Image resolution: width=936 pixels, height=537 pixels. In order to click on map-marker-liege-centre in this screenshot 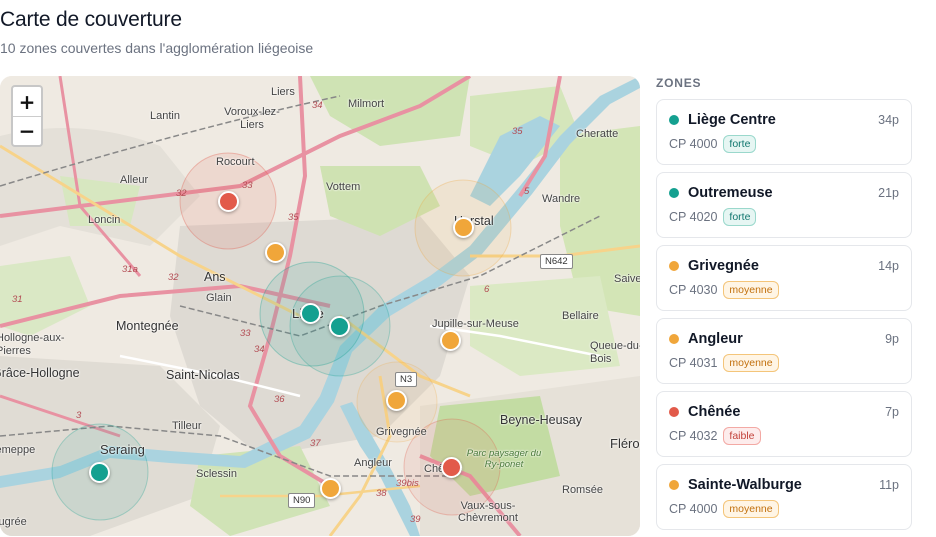, I will do `click(310, 313)`.